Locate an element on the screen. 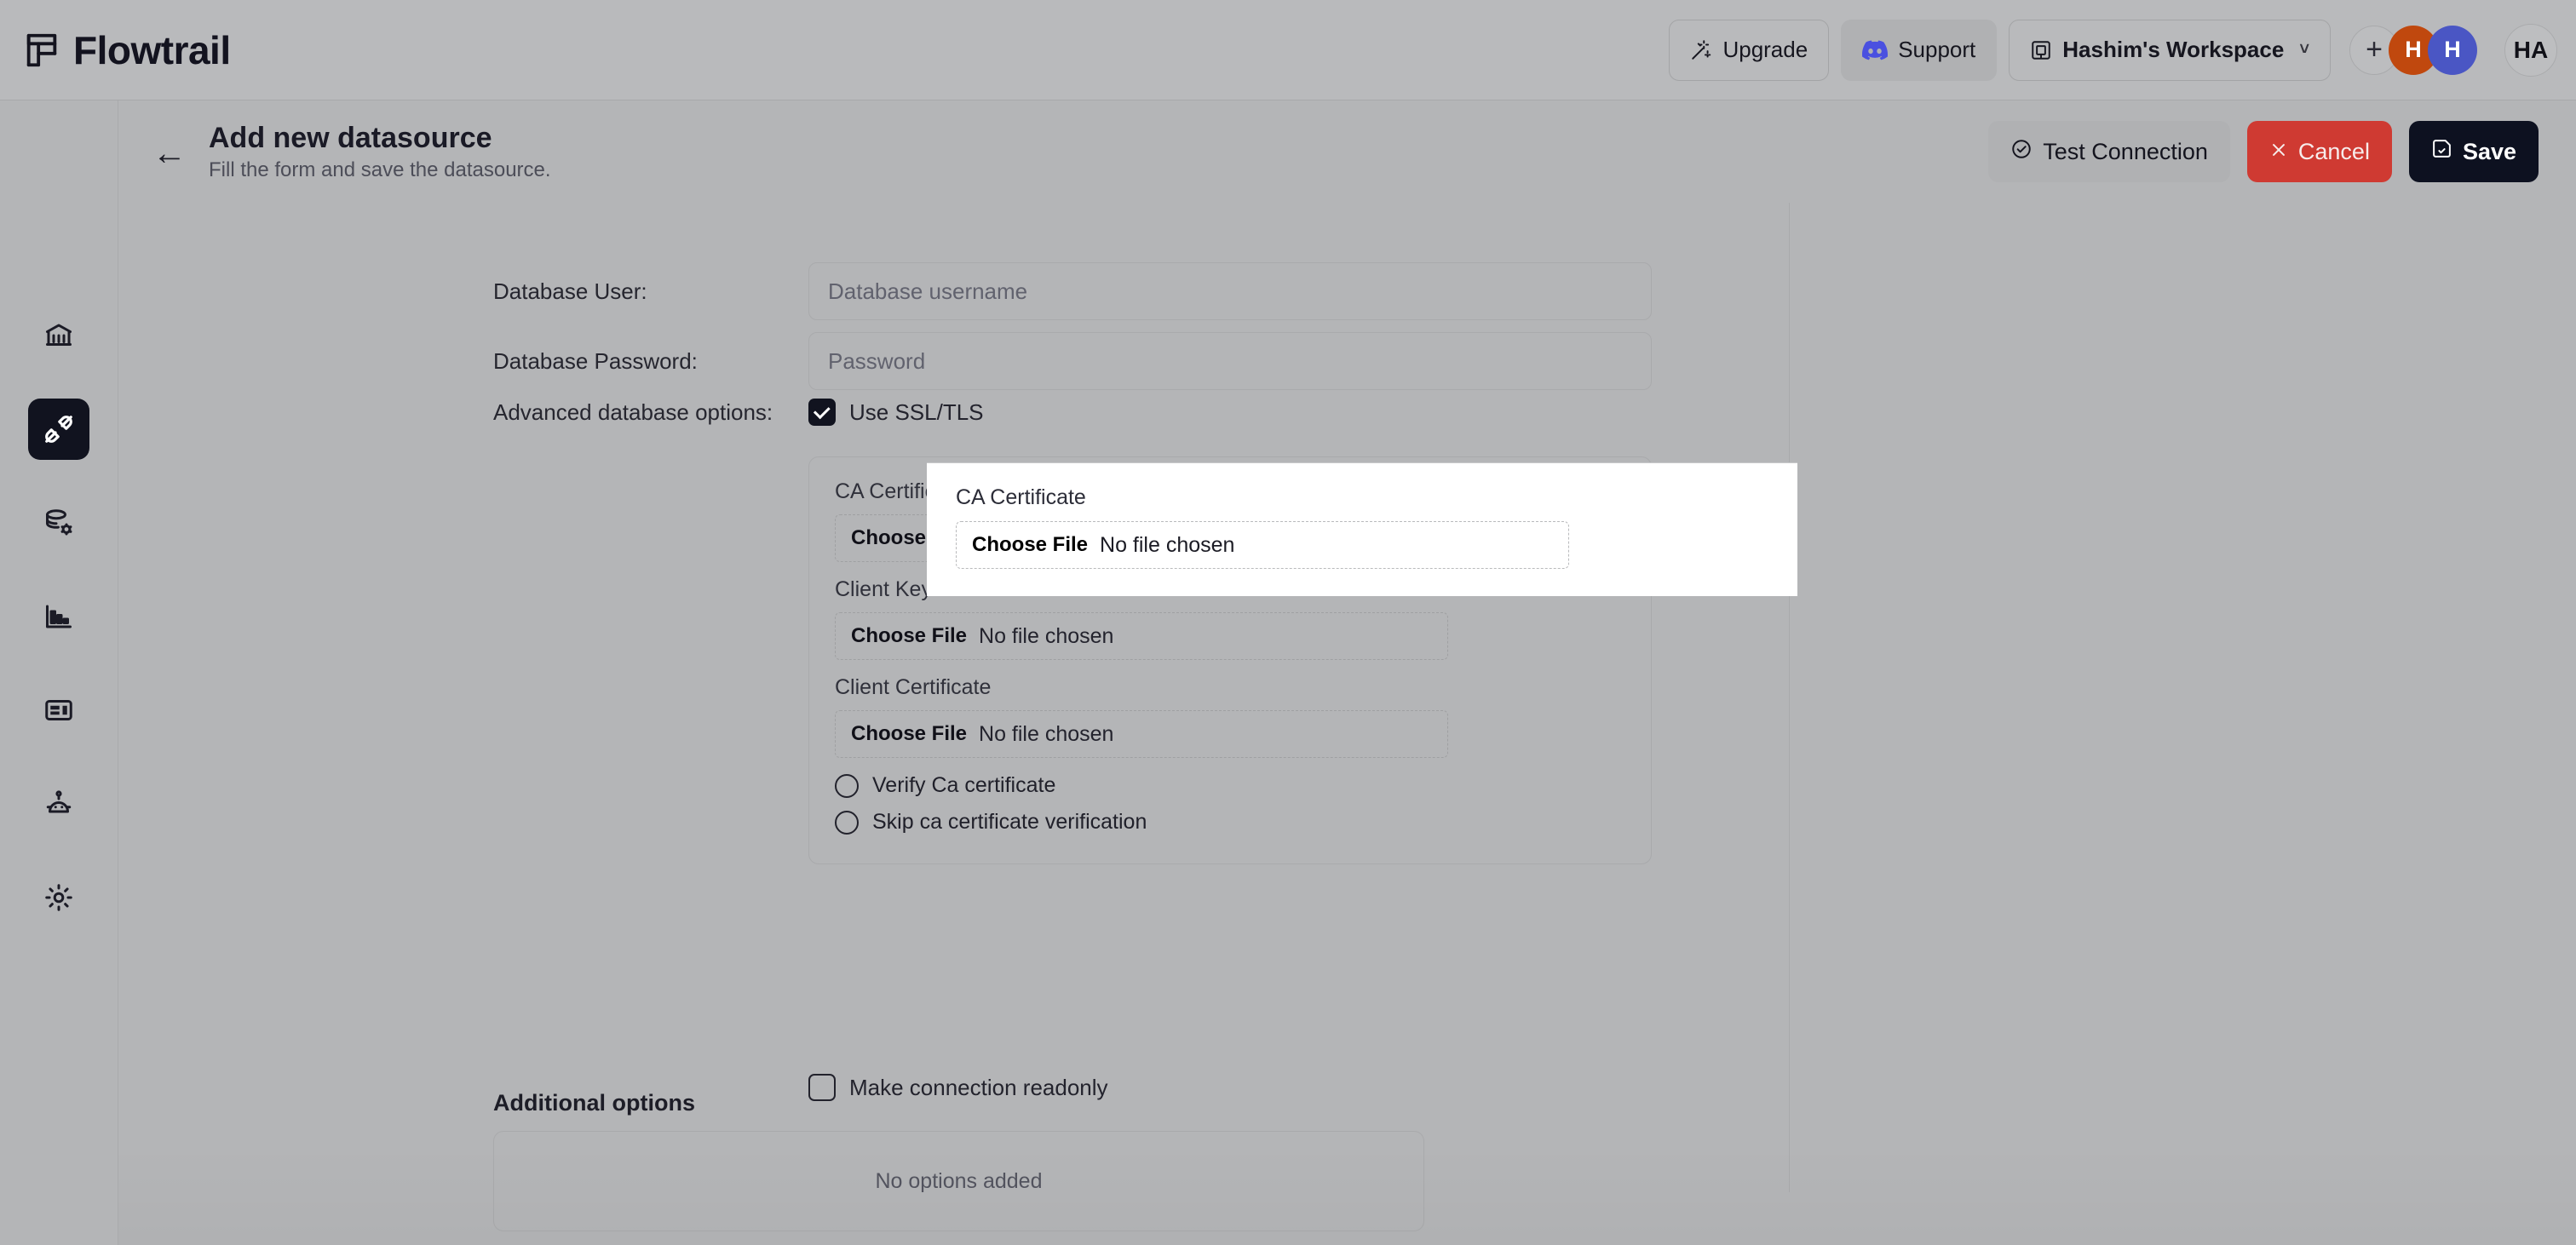 This screenshot has width=2576, height=1245. sidebar-item-analytics is located at coordinates (59, 616).